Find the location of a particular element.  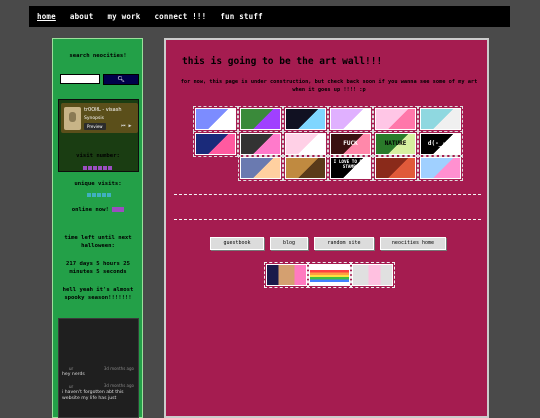

chat-message: hey nerds is located at coordinates (73, 374).